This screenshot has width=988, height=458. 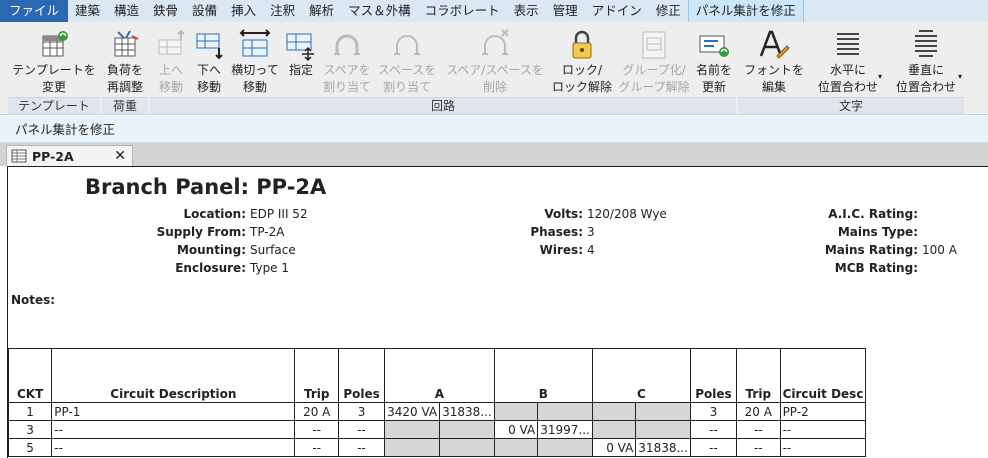 What do you see at coordinates (745, 11) in the screenshot?
I see `tab-modify-panel-schedule: パネル集計を修正` at bounding box center [745, 11].